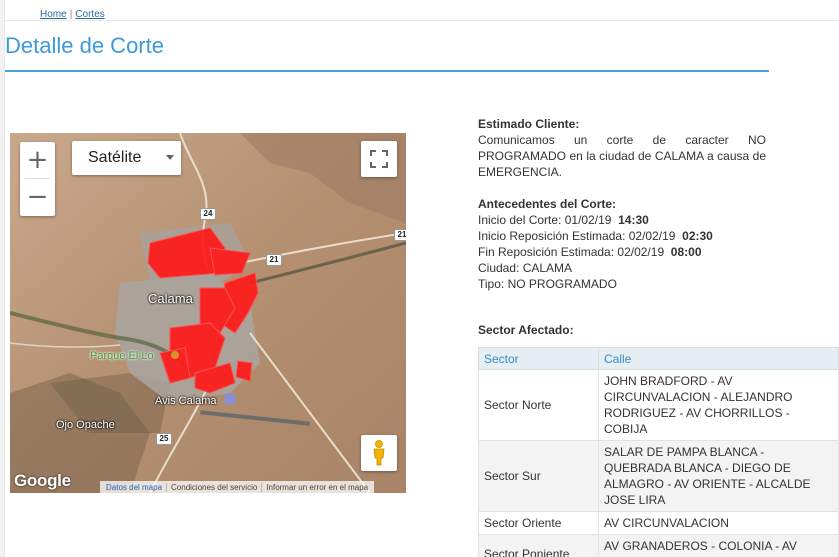 The width and height of the screenshot is (839, 557). Describe the element at coordinates (652, 236) in the screenshot. I see `reposicion-date: 02/02/19` at that location.